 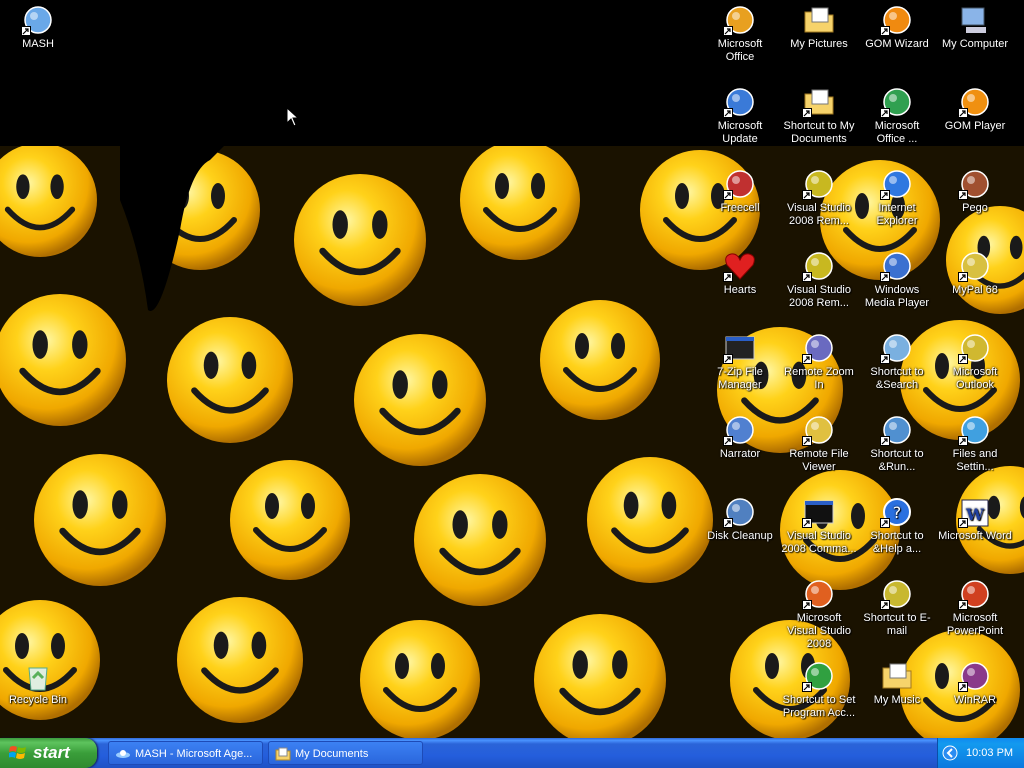 What do you see at coordinates (975, 266) in the screenshot?
I see `mypal-icon` at bounding box center [975, 266].